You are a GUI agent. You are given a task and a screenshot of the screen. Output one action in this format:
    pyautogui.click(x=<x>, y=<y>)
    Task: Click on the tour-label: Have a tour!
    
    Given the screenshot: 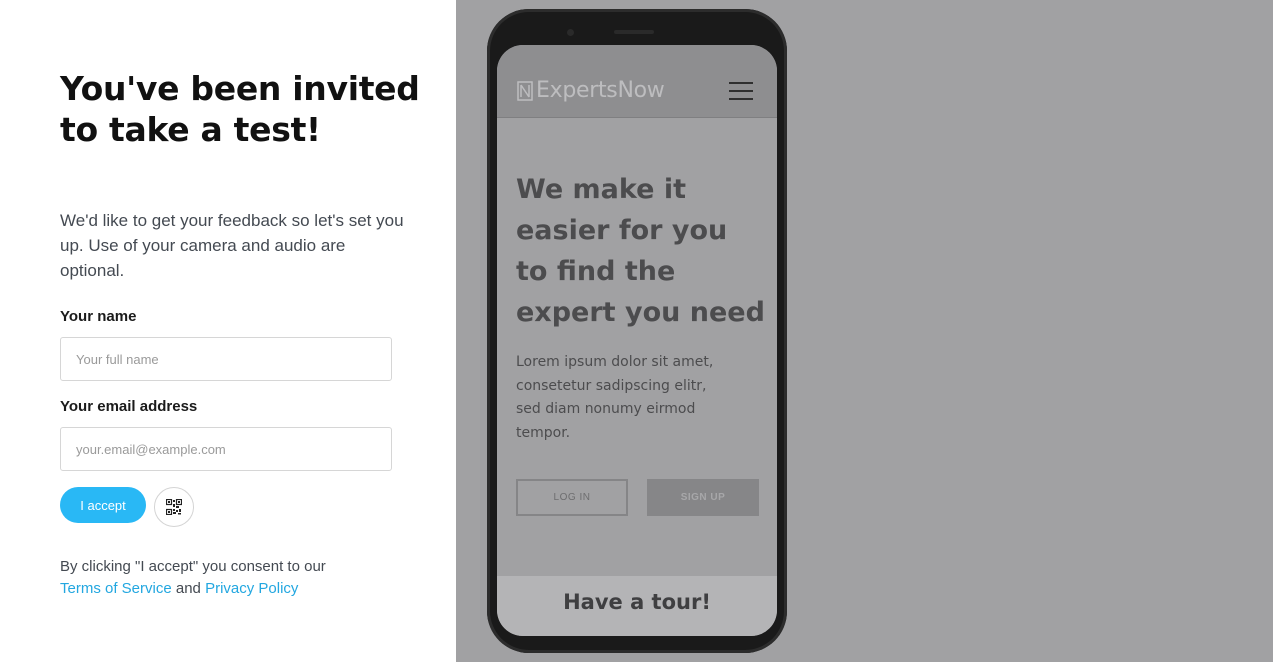 What is the action you would take?
    pyautogui.click(x=637, y=602)
    